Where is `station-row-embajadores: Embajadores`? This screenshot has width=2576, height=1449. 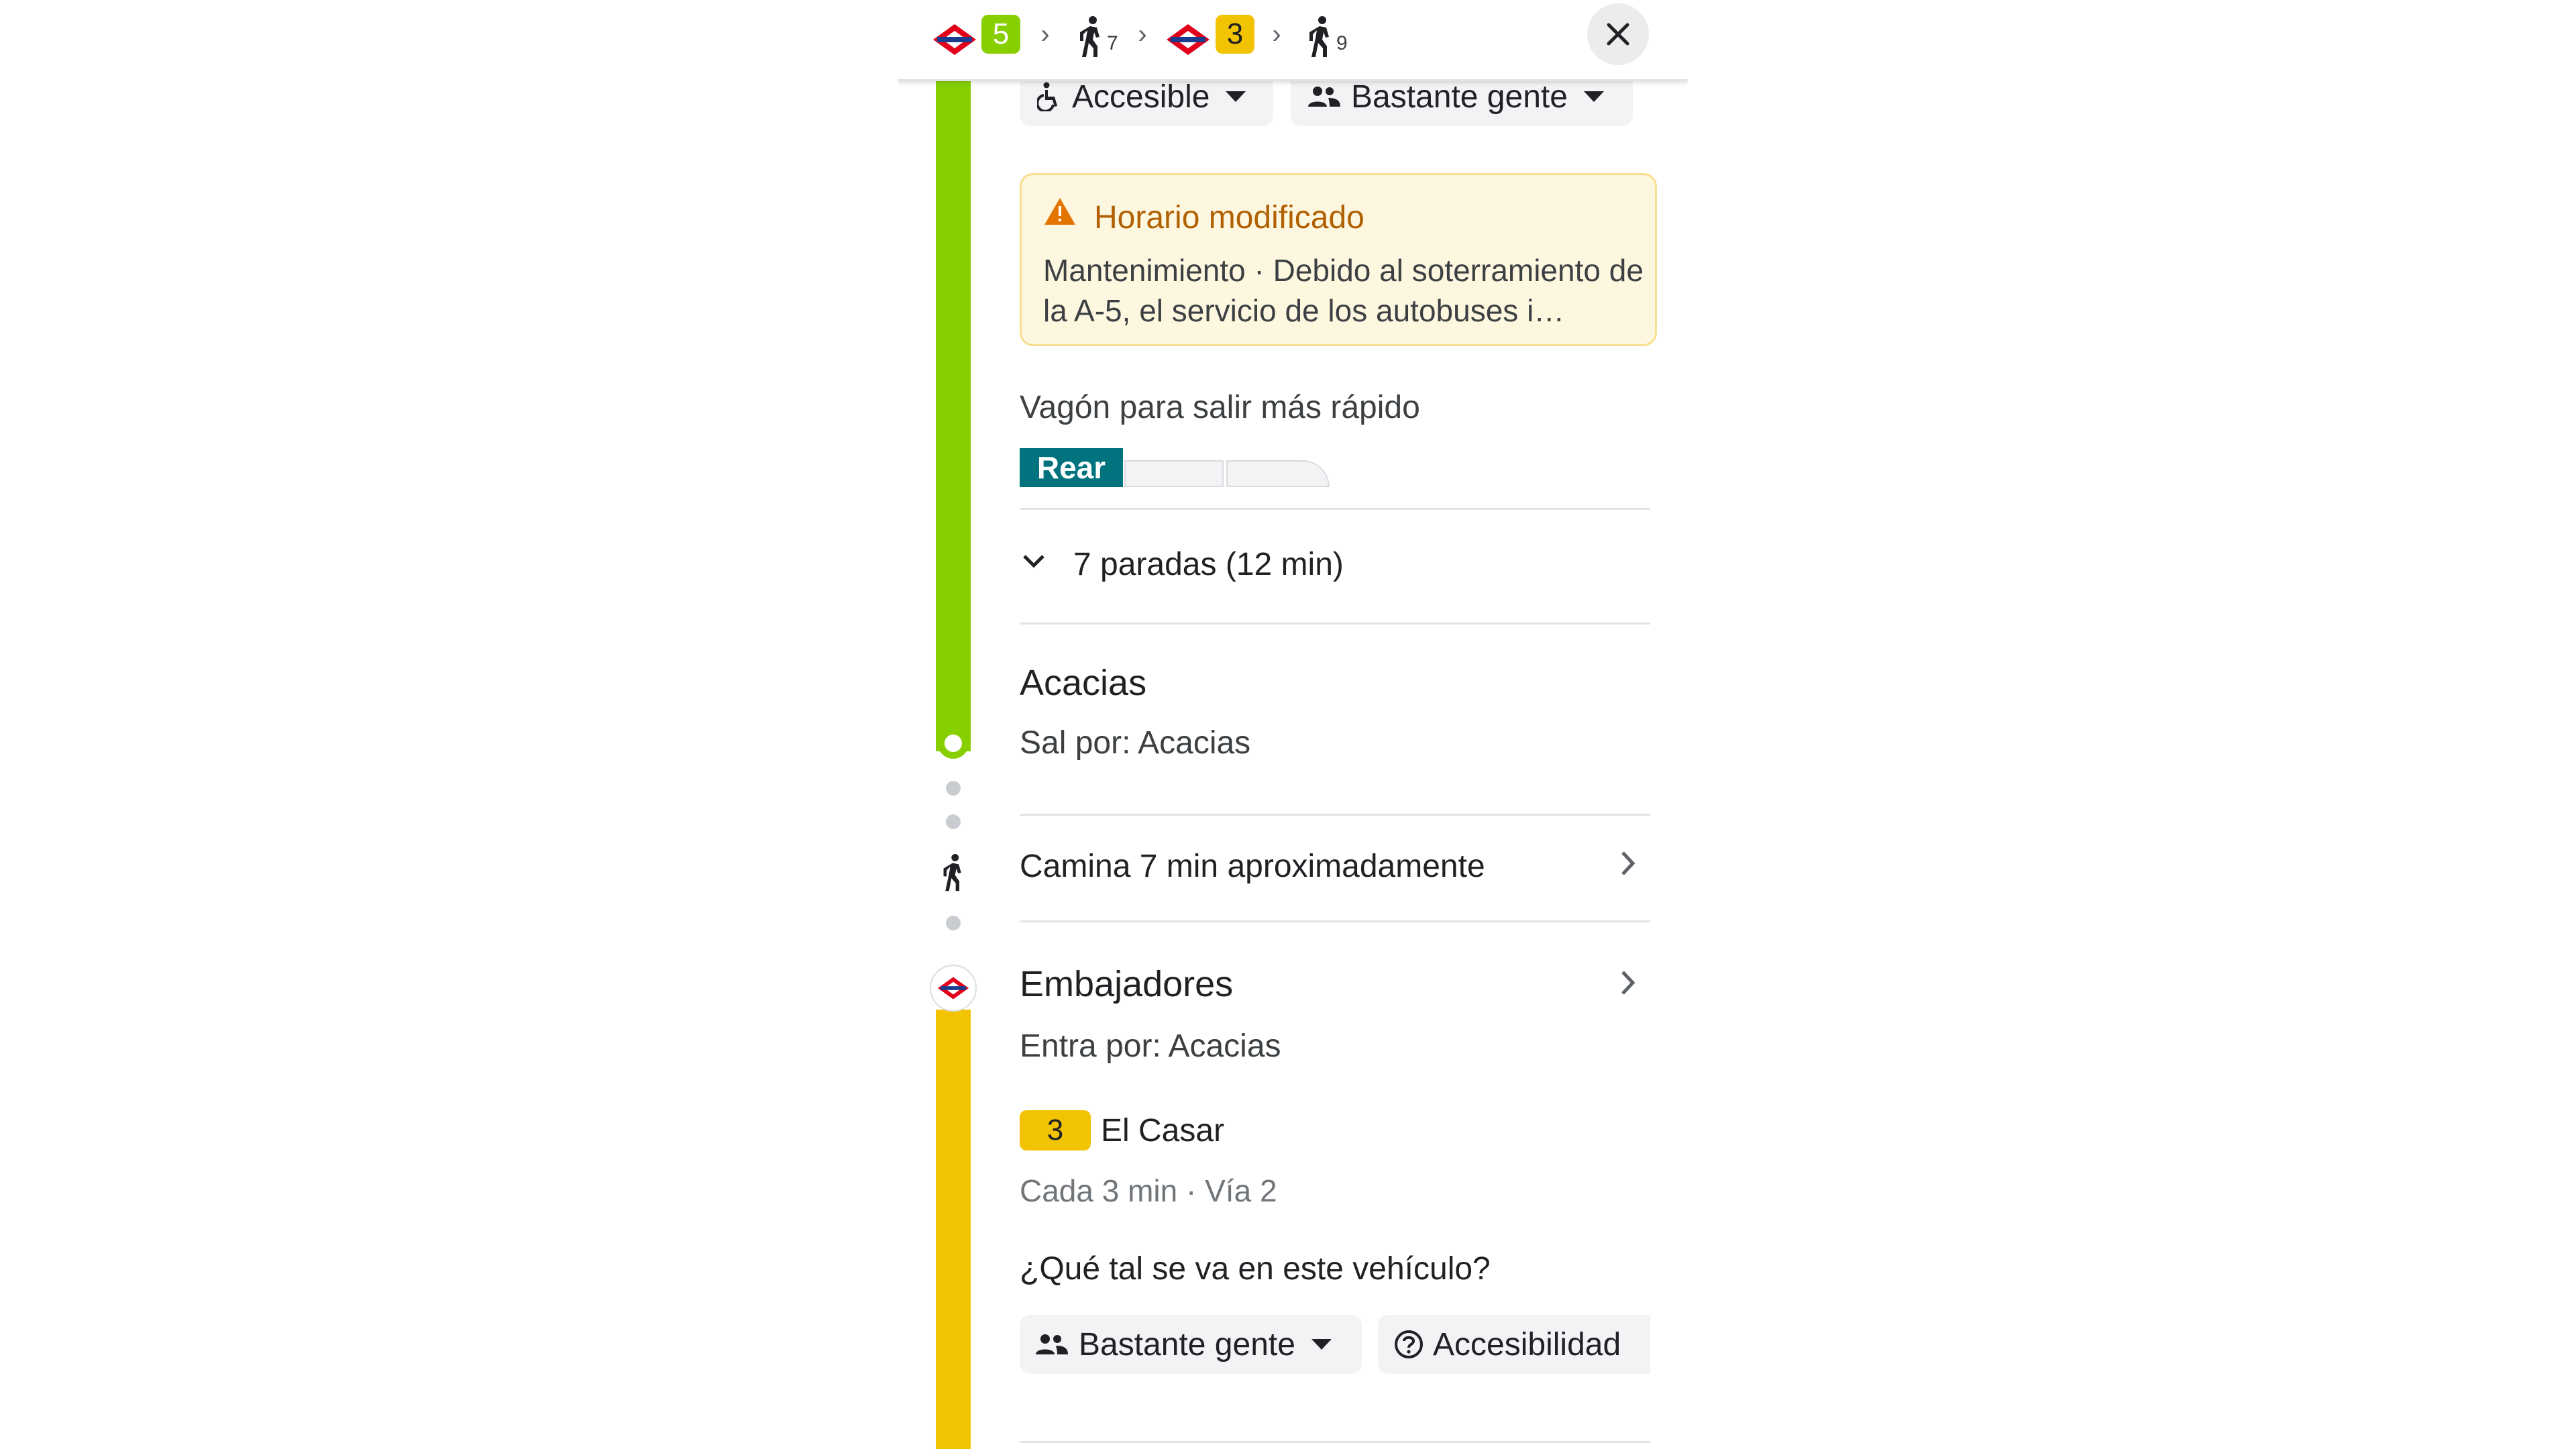
station-row-embajadores: Embajadores is located at coordinates (1335, 983).